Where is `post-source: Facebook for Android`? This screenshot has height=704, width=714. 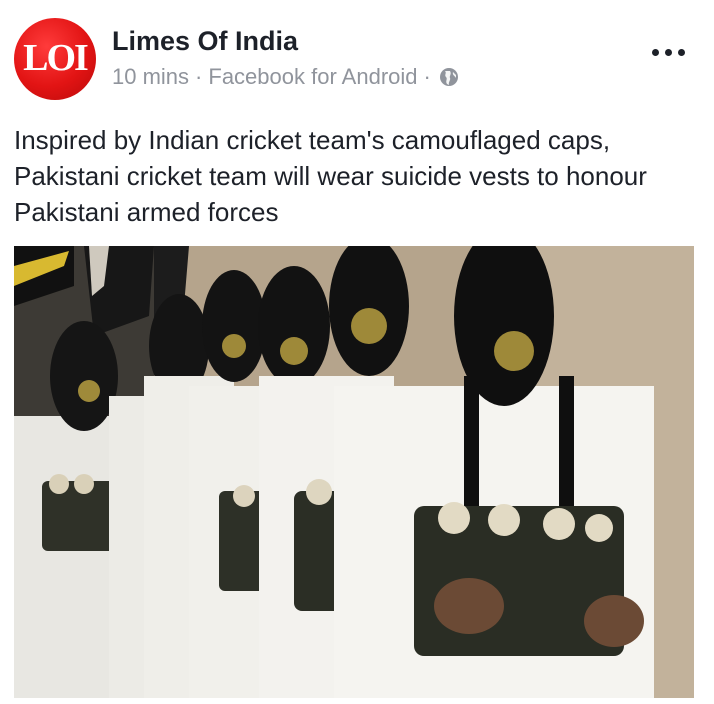 post-source: Facebook for Android is located at coordinates (313, 76).